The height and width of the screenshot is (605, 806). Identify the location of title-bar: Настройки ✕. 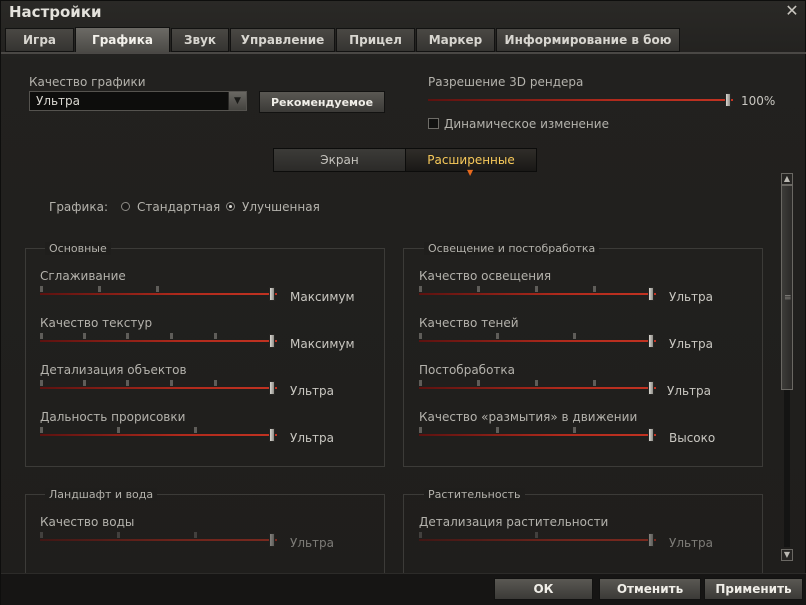
(403, 14).